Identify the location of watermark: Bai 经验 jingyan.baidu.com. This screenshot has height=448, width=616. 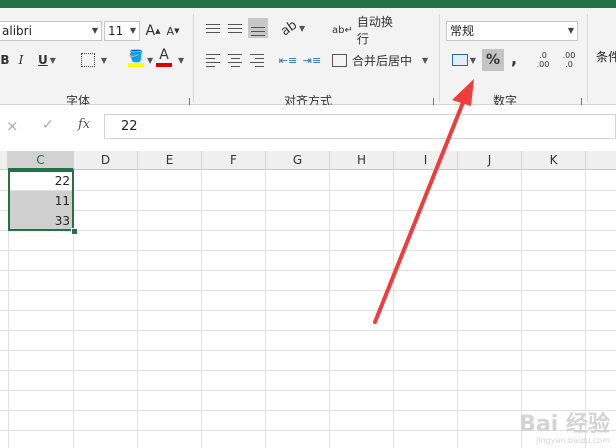
(564, 430).